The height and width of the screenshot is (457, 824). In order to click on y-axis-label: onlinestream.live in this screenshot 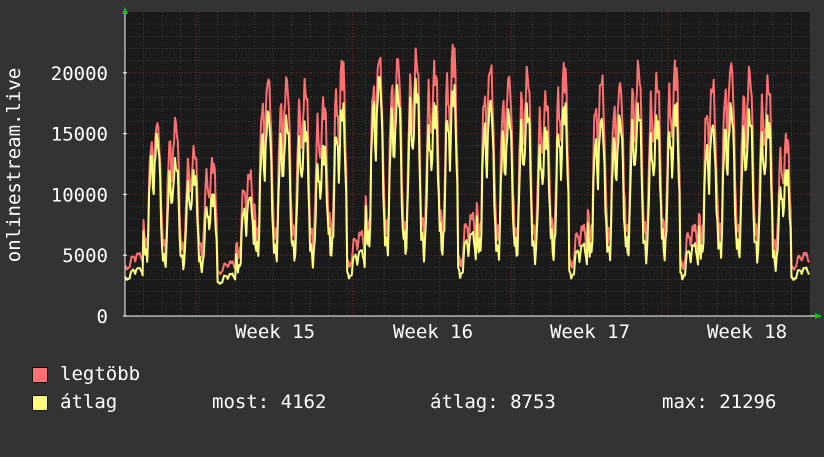, I will do `click(14, 165)`.